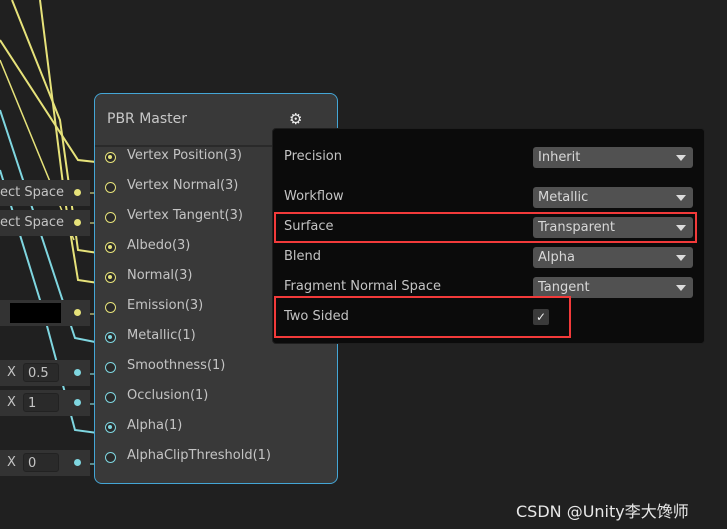 Image resolution: width=727 pixels, height=529 pixels. What do you see at coordinates (613, 197) in the screenshot?
I see `workflow-dropdown: Metallic` at bounding box center [613, 197].